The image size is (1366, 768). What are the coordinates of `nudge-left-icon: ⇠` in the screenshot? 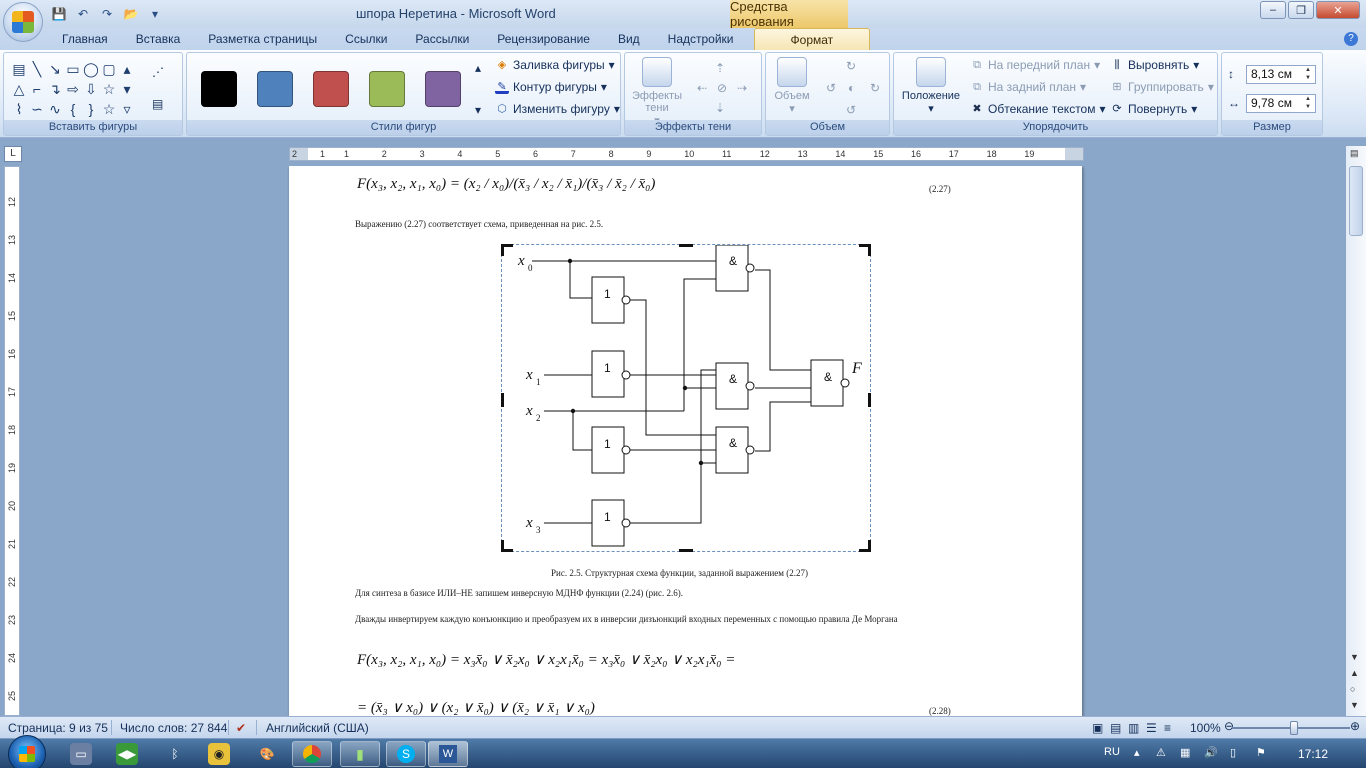 It's located at (702, 88).